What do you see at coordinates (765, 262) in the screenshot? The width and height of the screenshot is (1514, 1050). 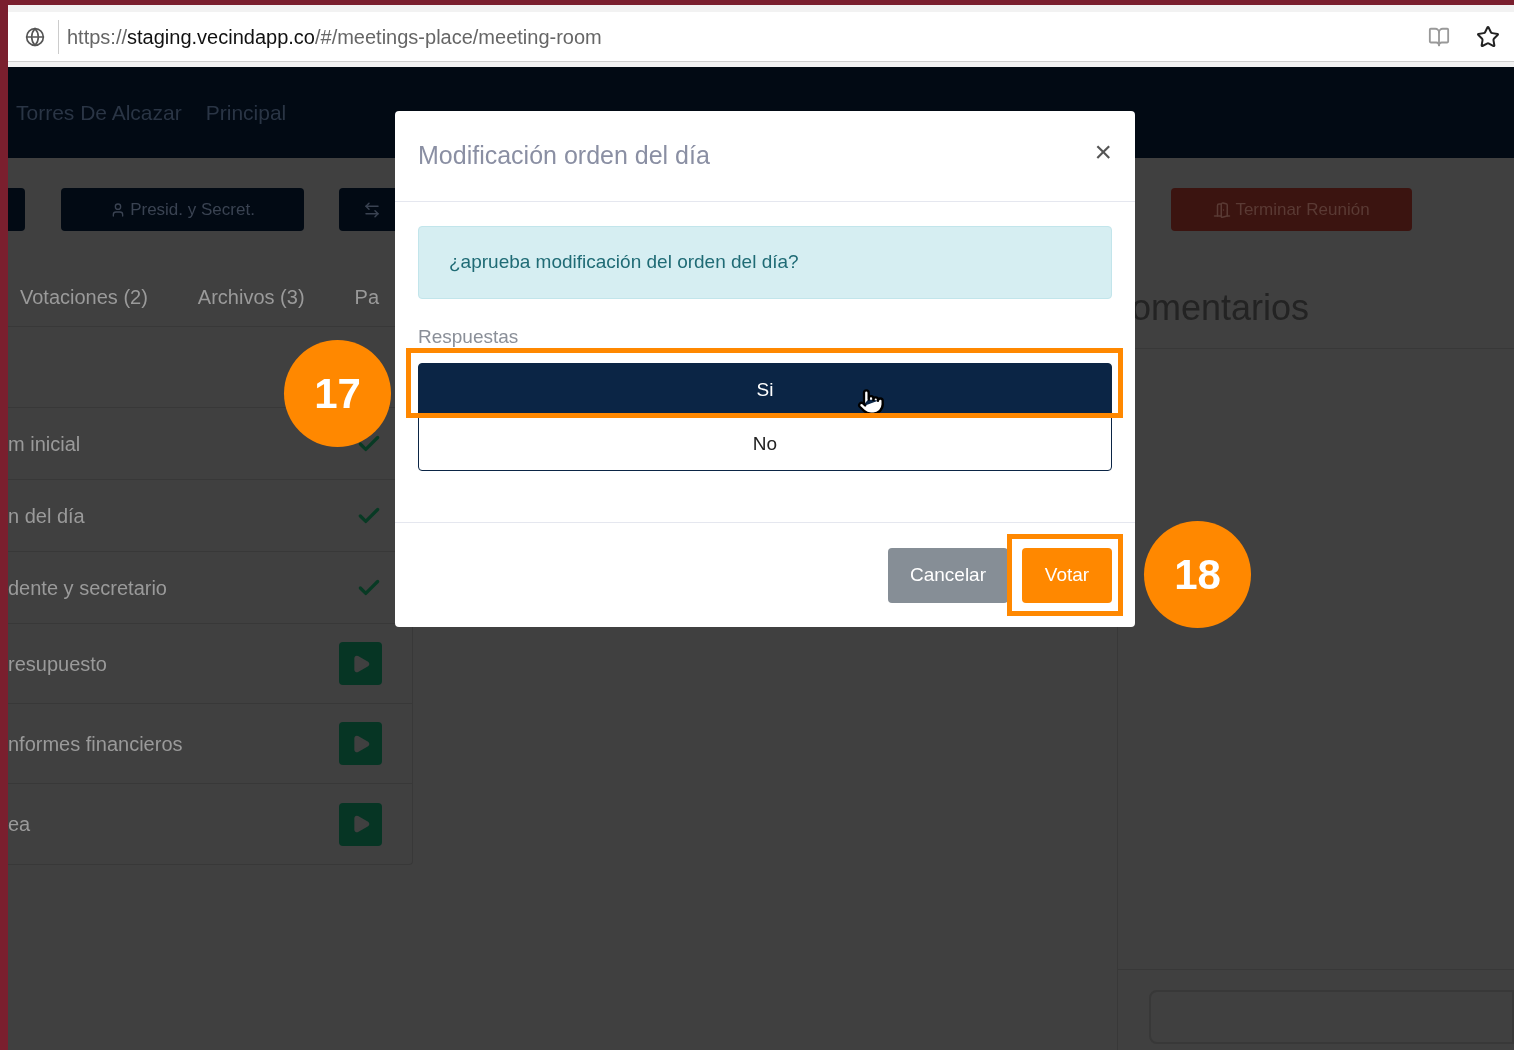 I see `question-alert: ¿aprueba modificación del orden del día?` at bounding box center [765, 262].